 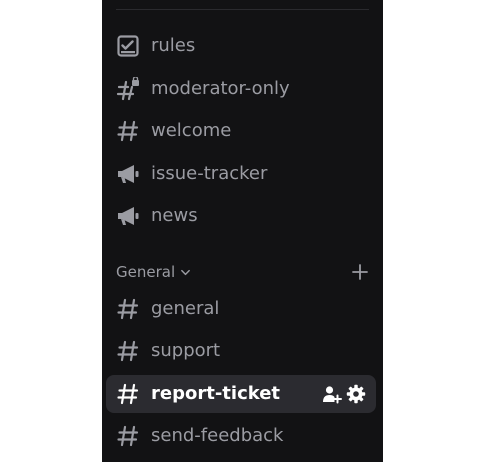 What do you see at coordinates (191, 130) in the screenshot?
I see `channel-label: welcome` at bounding box center [191, 130].